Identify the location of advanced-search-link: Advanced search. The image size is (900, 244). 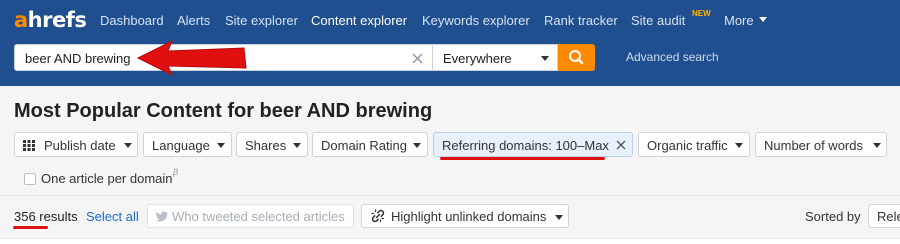
(672, 57).